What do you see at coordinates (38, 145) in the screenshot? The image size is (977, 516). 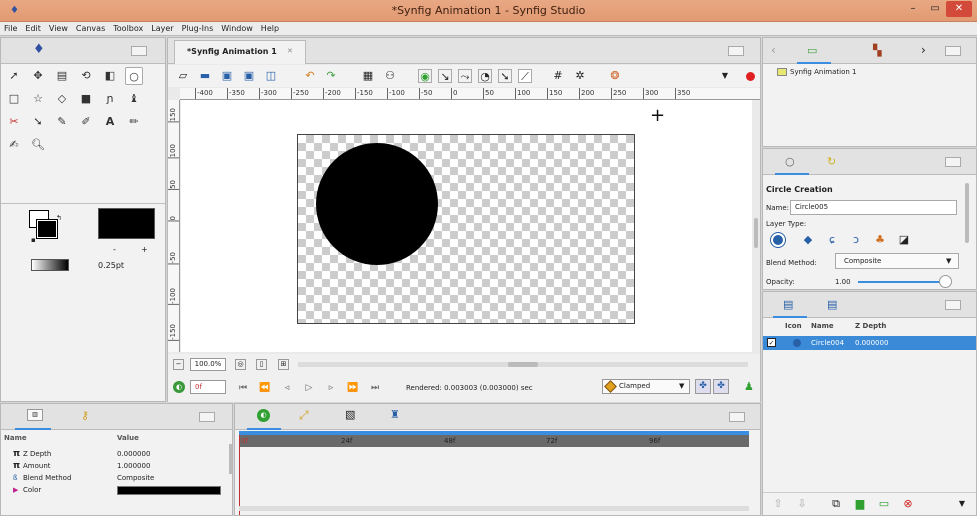 I see `zoom-tool-icon: 🔍︎` at bounding box center [38, 145].